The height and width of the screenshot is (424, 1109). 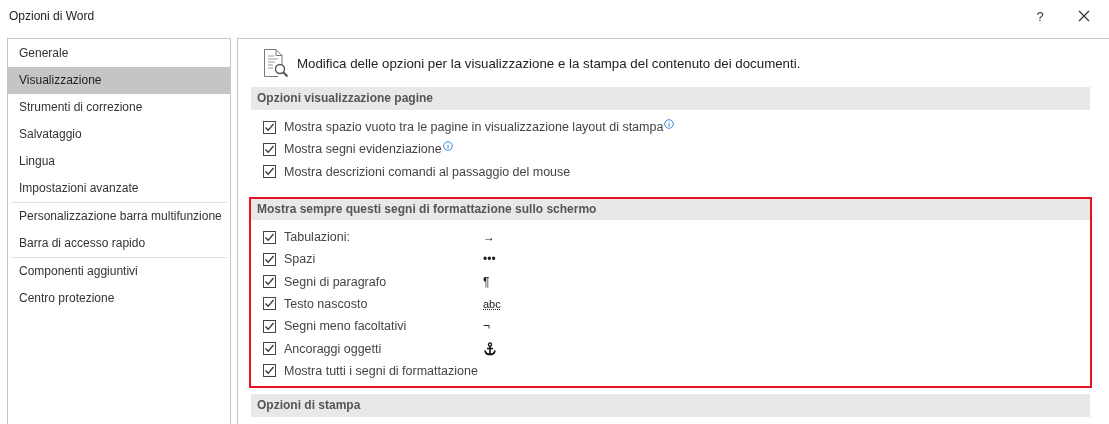 I want to click on sidebar-item: Personalizzazione barra multifunzione, so click(x=119, y=216).